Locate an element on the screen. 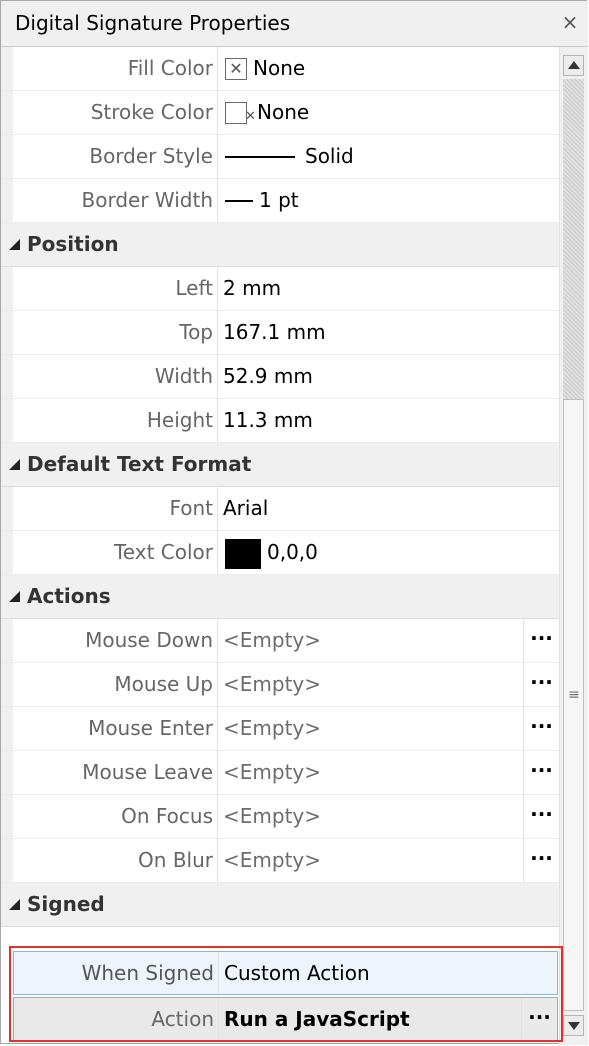  property-row-on-blur: On Blur <Empty> ··· is located at coordinates (280, 861).